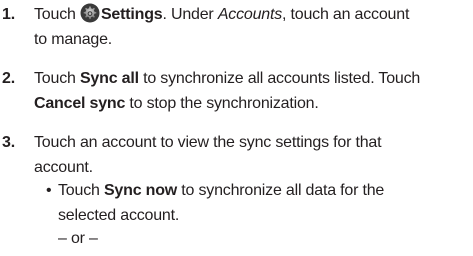 This screenshot has height=256, width=473. What do you see at coordinates (8, 142) in the screenshot?
I see `step-3-number: 3.` at bounding box center [8, 142].